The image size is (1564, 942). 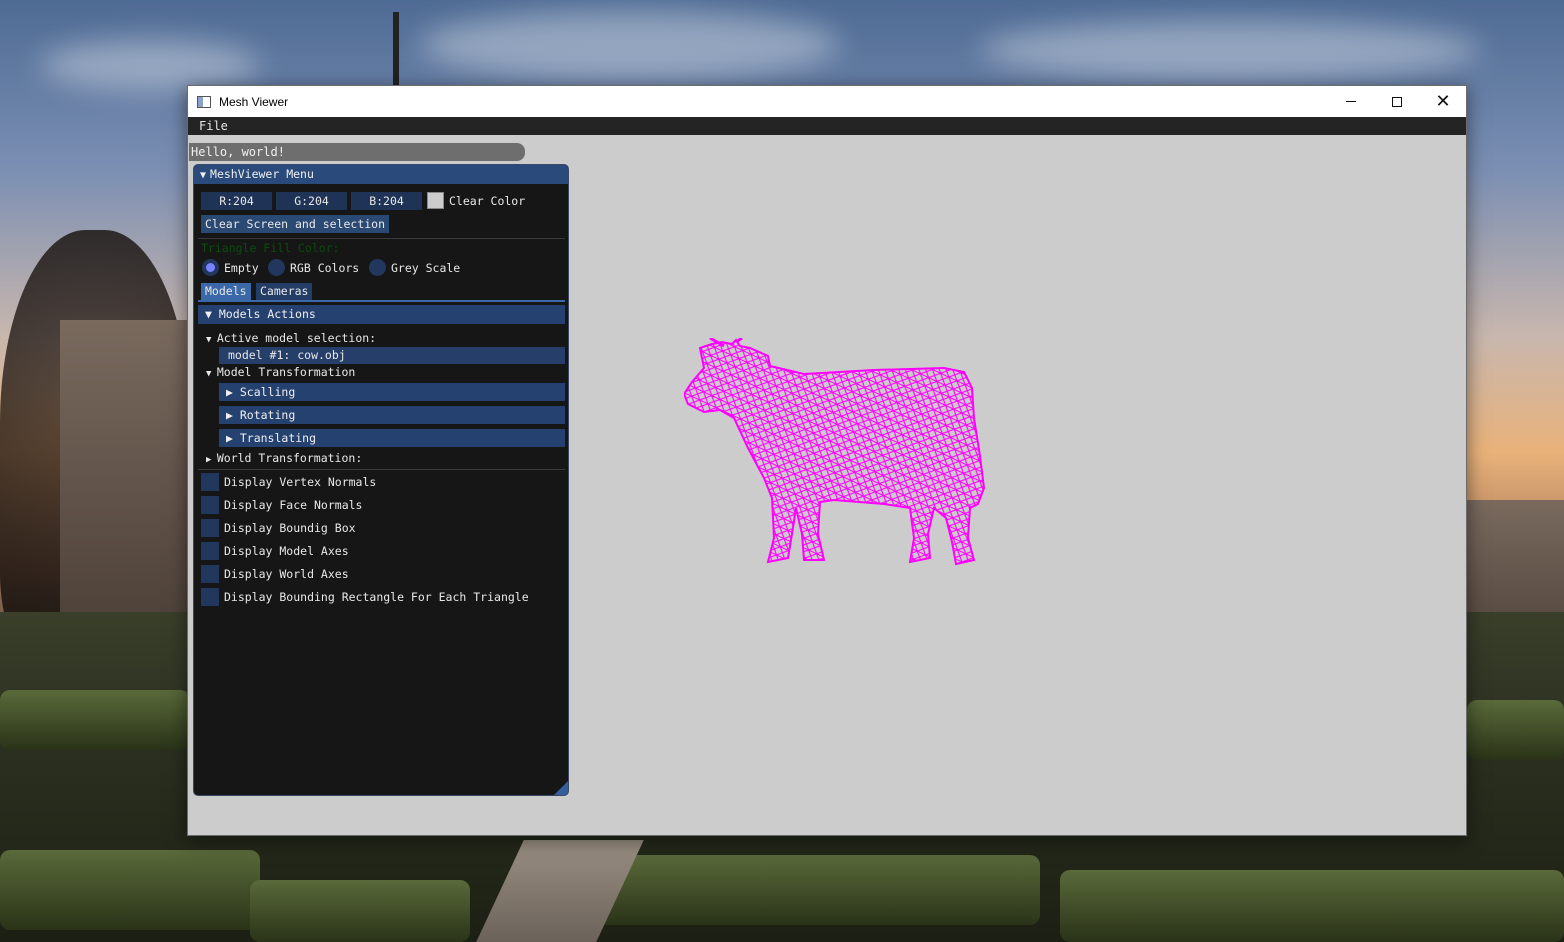 What do you see at coordinates (204, 101) in the screenshot?
I see `app-window-icon` at bounding box center [204, 101].